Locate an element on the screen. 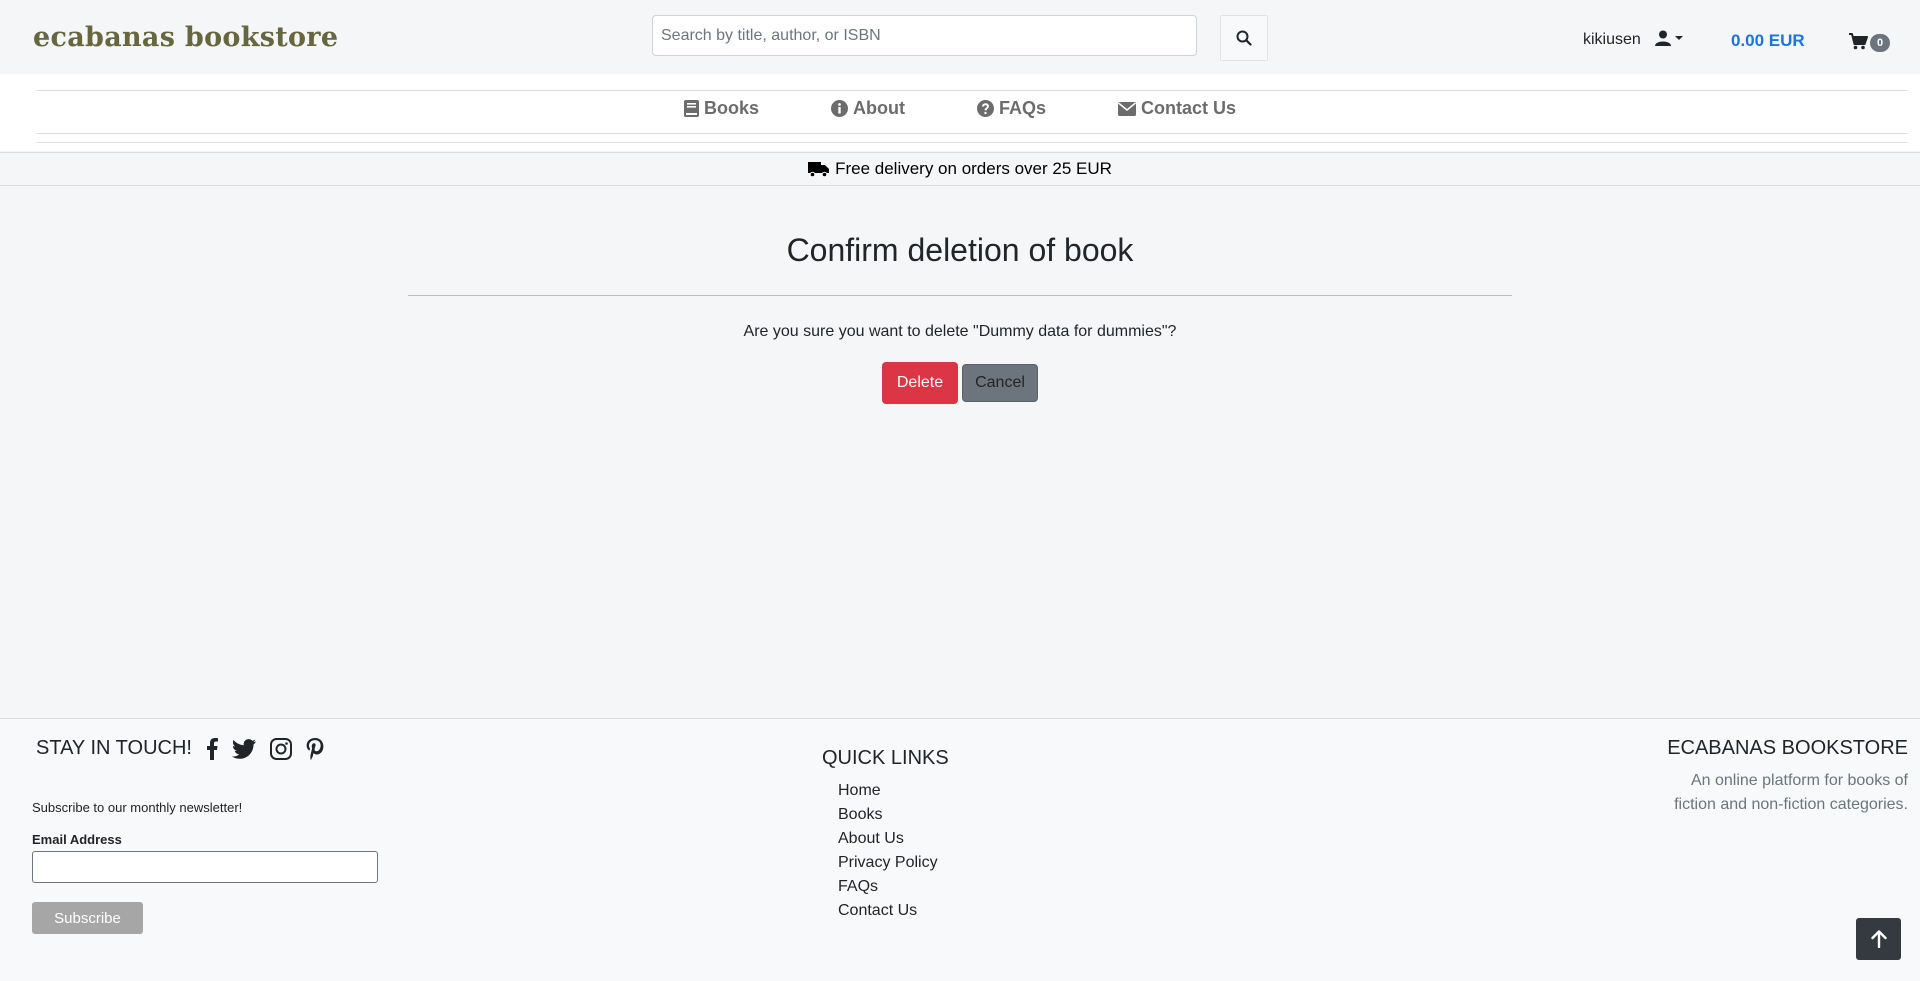  pinterest-icon is located at coordinates (315, 748).